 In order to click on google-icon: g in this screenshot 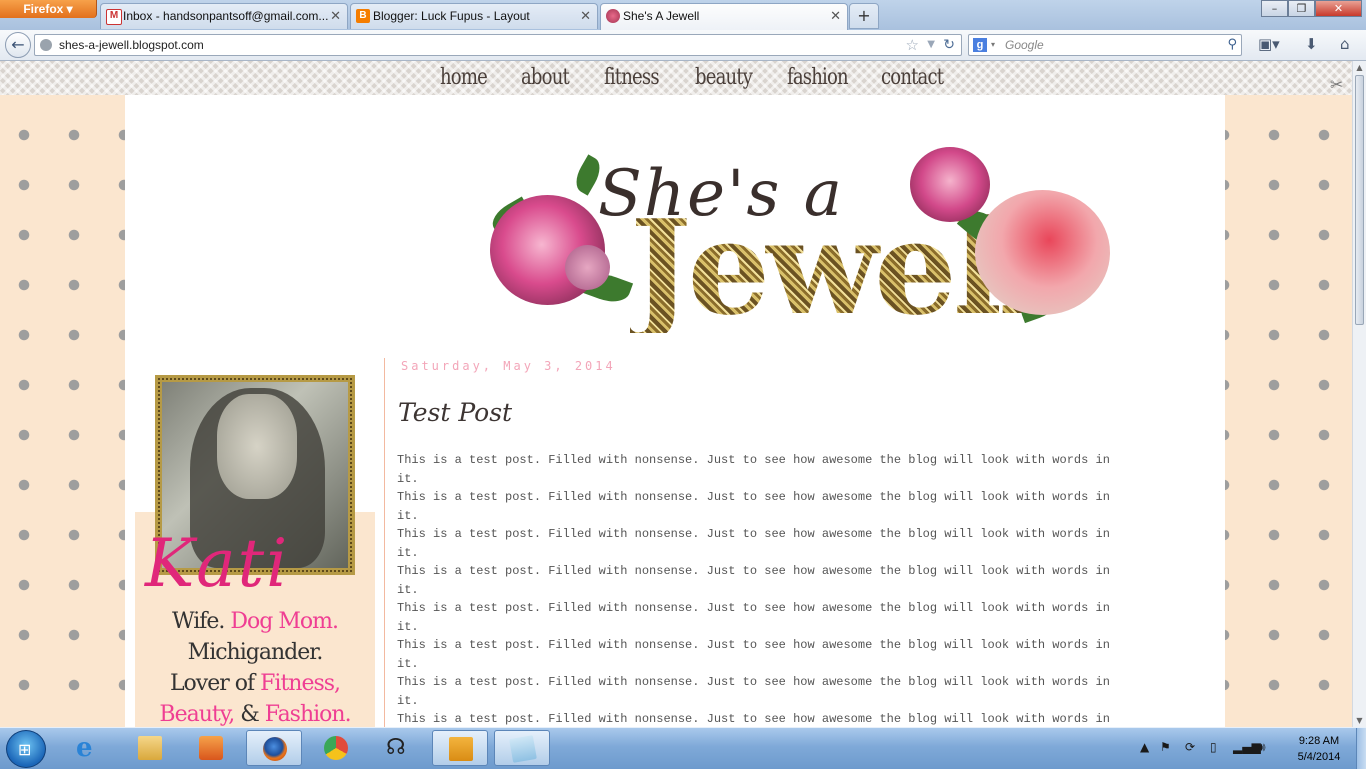, I will do `click(980, 45)`.